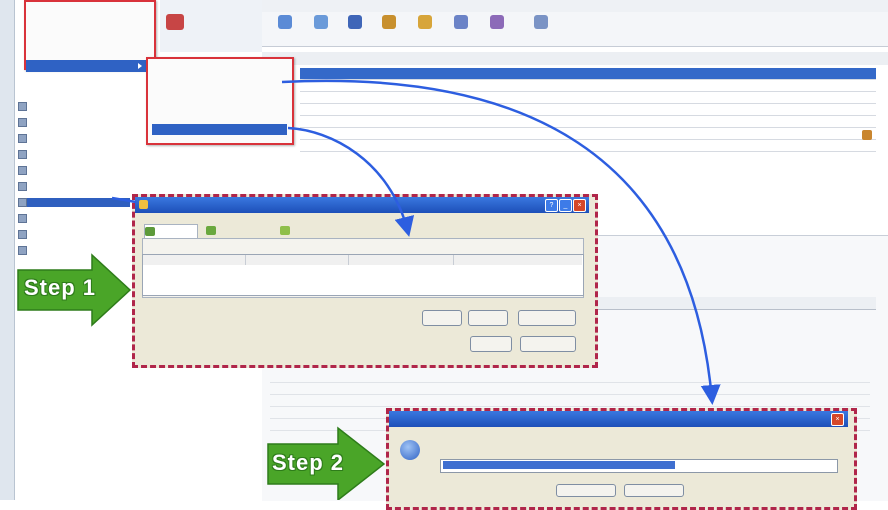 The width and height of the screenshot is (888, 510). I want to click on data-table, so click(363, 275).